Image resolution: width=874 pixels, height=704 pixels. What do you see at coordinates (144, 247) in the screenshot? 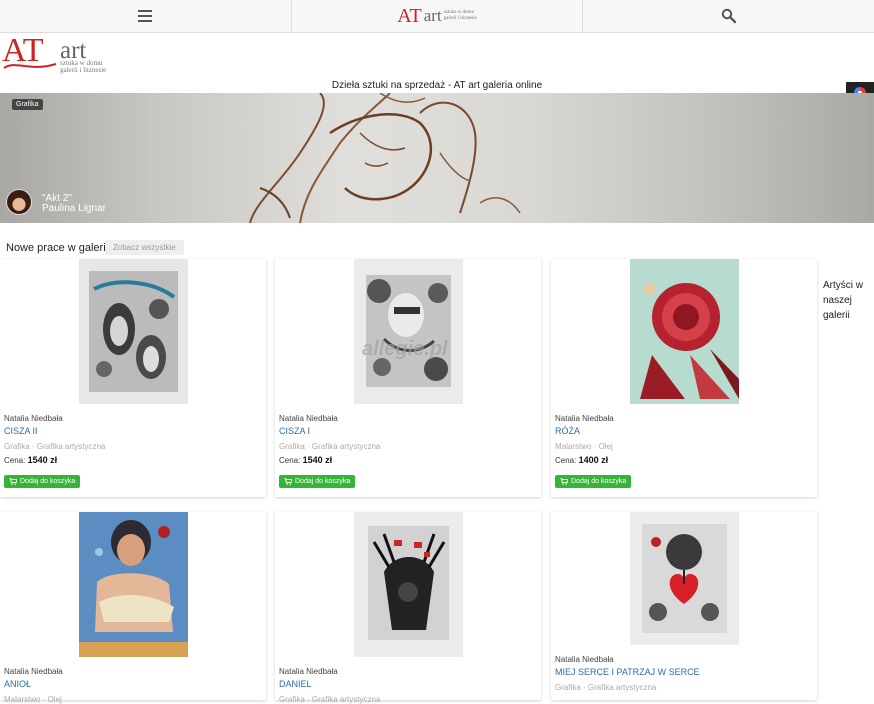
I see `see-all-button: Zobacz wszystkie` at bounding box center [144, 247].